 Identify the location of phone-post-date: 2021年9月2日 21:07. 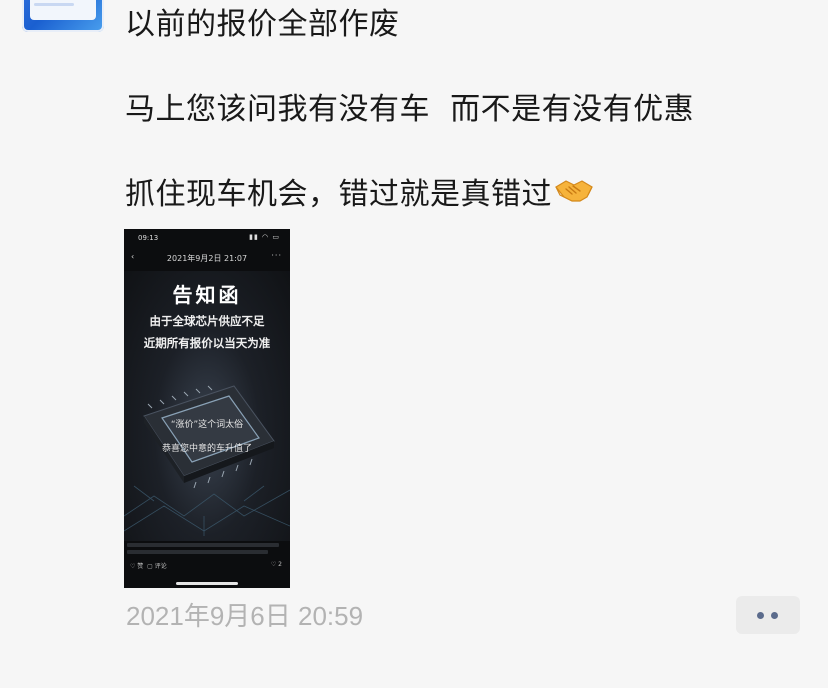
(207, 258).